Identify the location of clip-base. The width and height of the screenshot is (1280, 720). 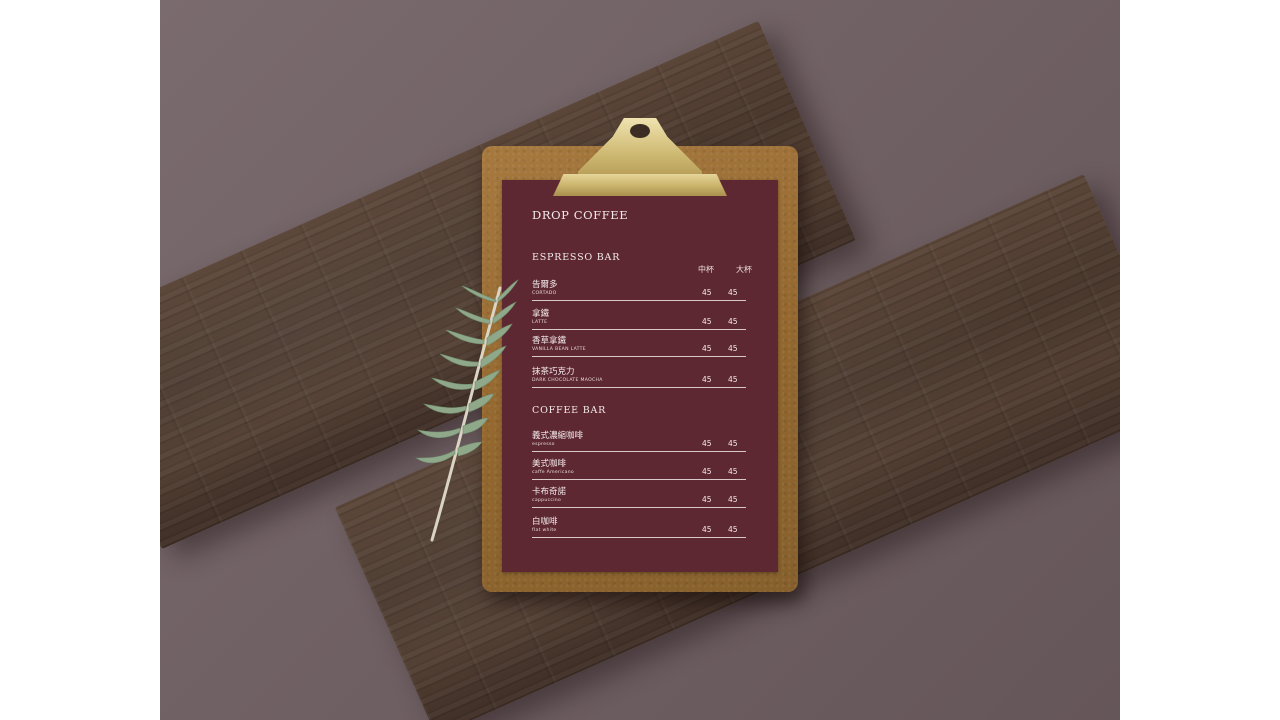
(640, 185).